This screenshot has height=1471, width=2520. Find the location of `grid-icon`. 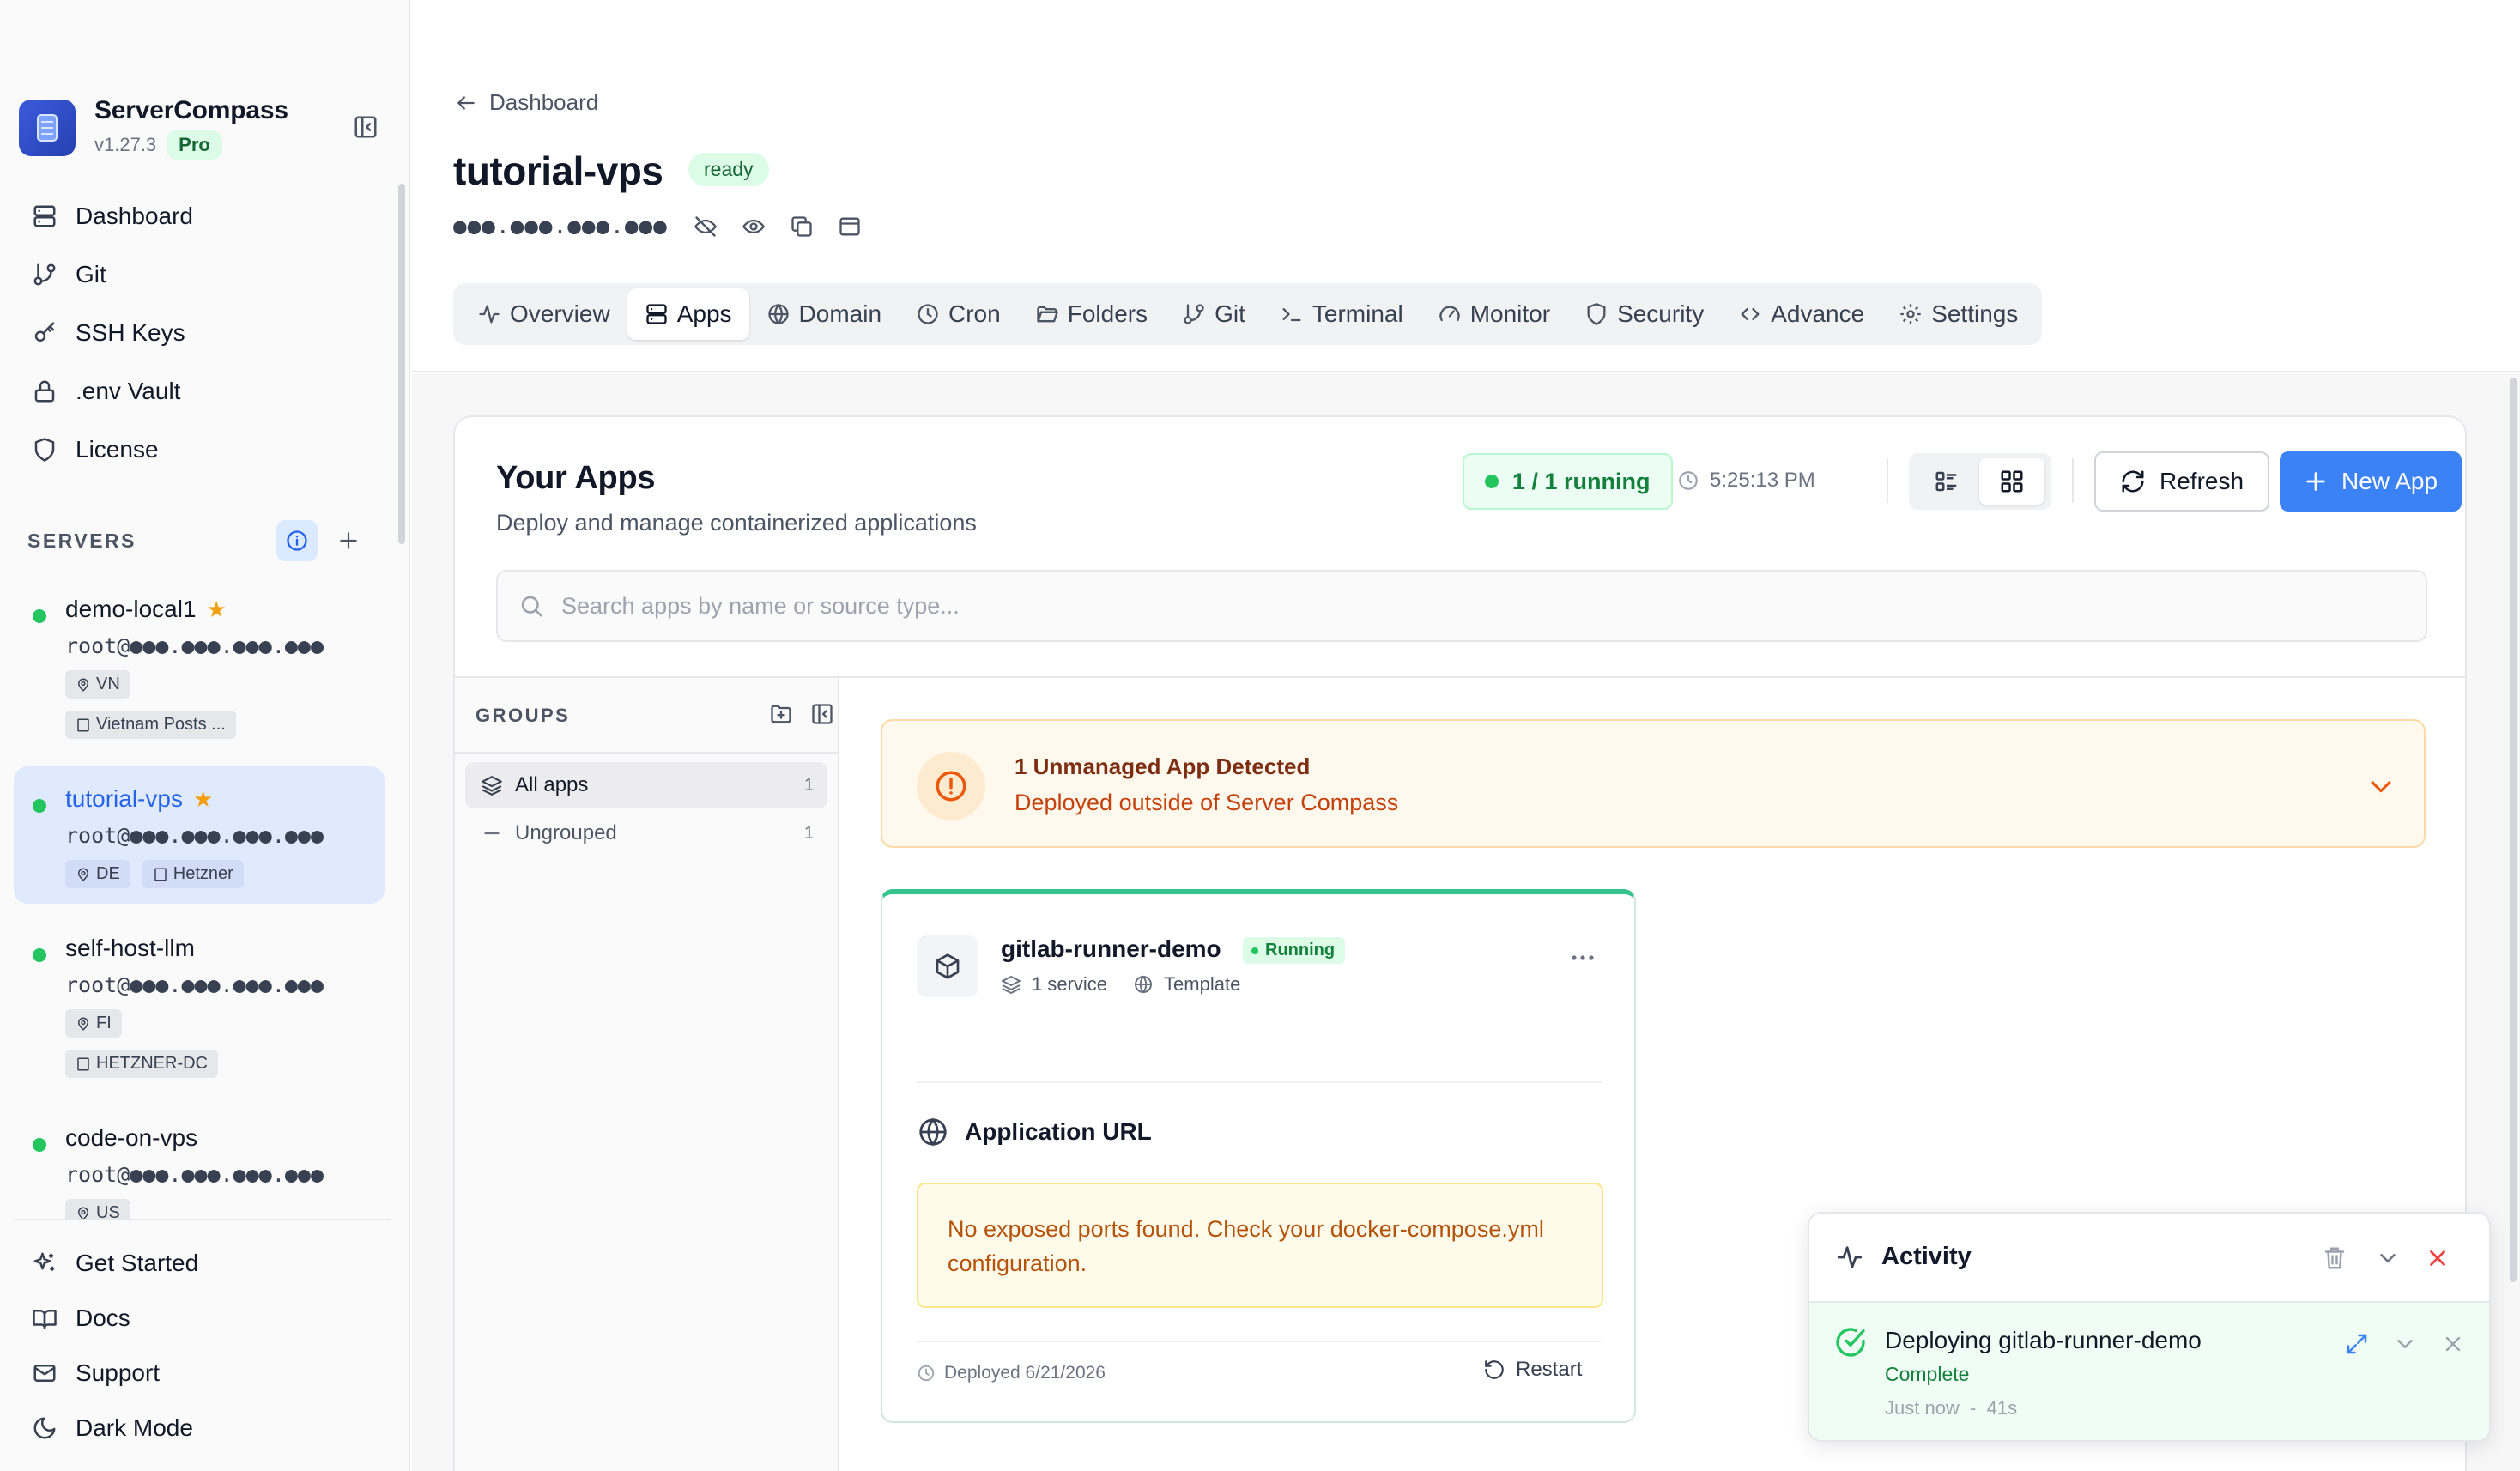

grid-icon is located at coordinates (2012, 481).